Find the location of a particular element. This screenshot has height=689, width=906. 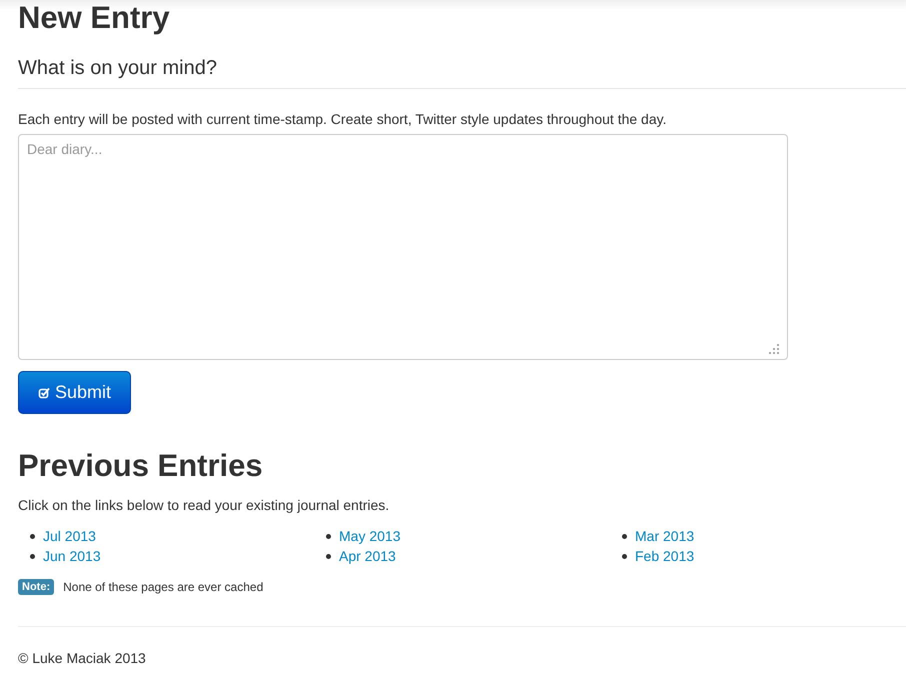

submit-button: Submit is located at coordinates (74, 392).